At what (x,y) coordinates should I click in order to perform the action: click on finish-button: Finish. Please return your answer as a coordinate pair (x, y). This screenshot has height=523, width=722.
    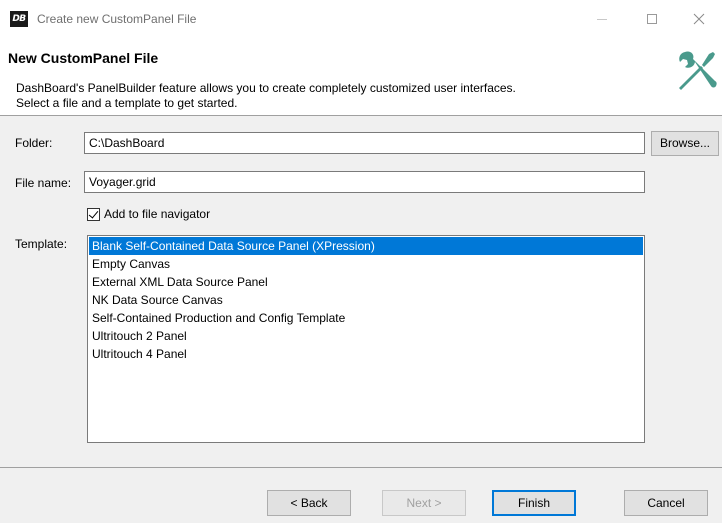
    Looking at the image, I should click on (534, 503).